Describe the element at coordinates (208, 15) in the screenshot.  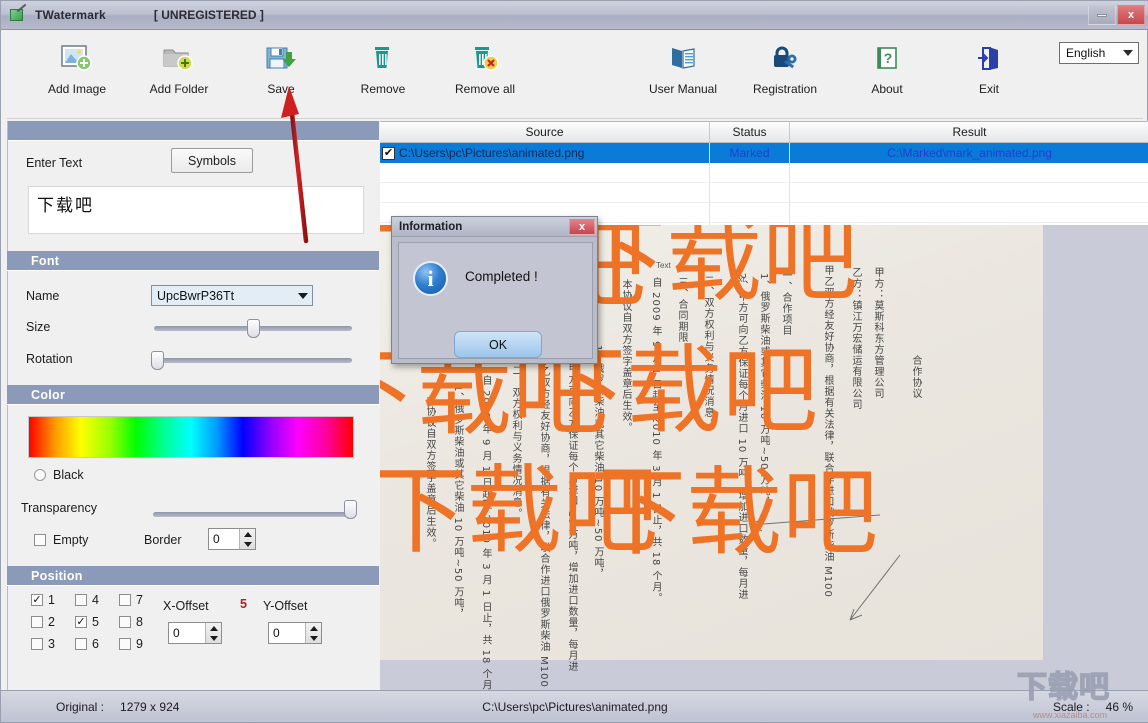
I see `registration-state-label: [ UNREGISTERED ]` at that location.